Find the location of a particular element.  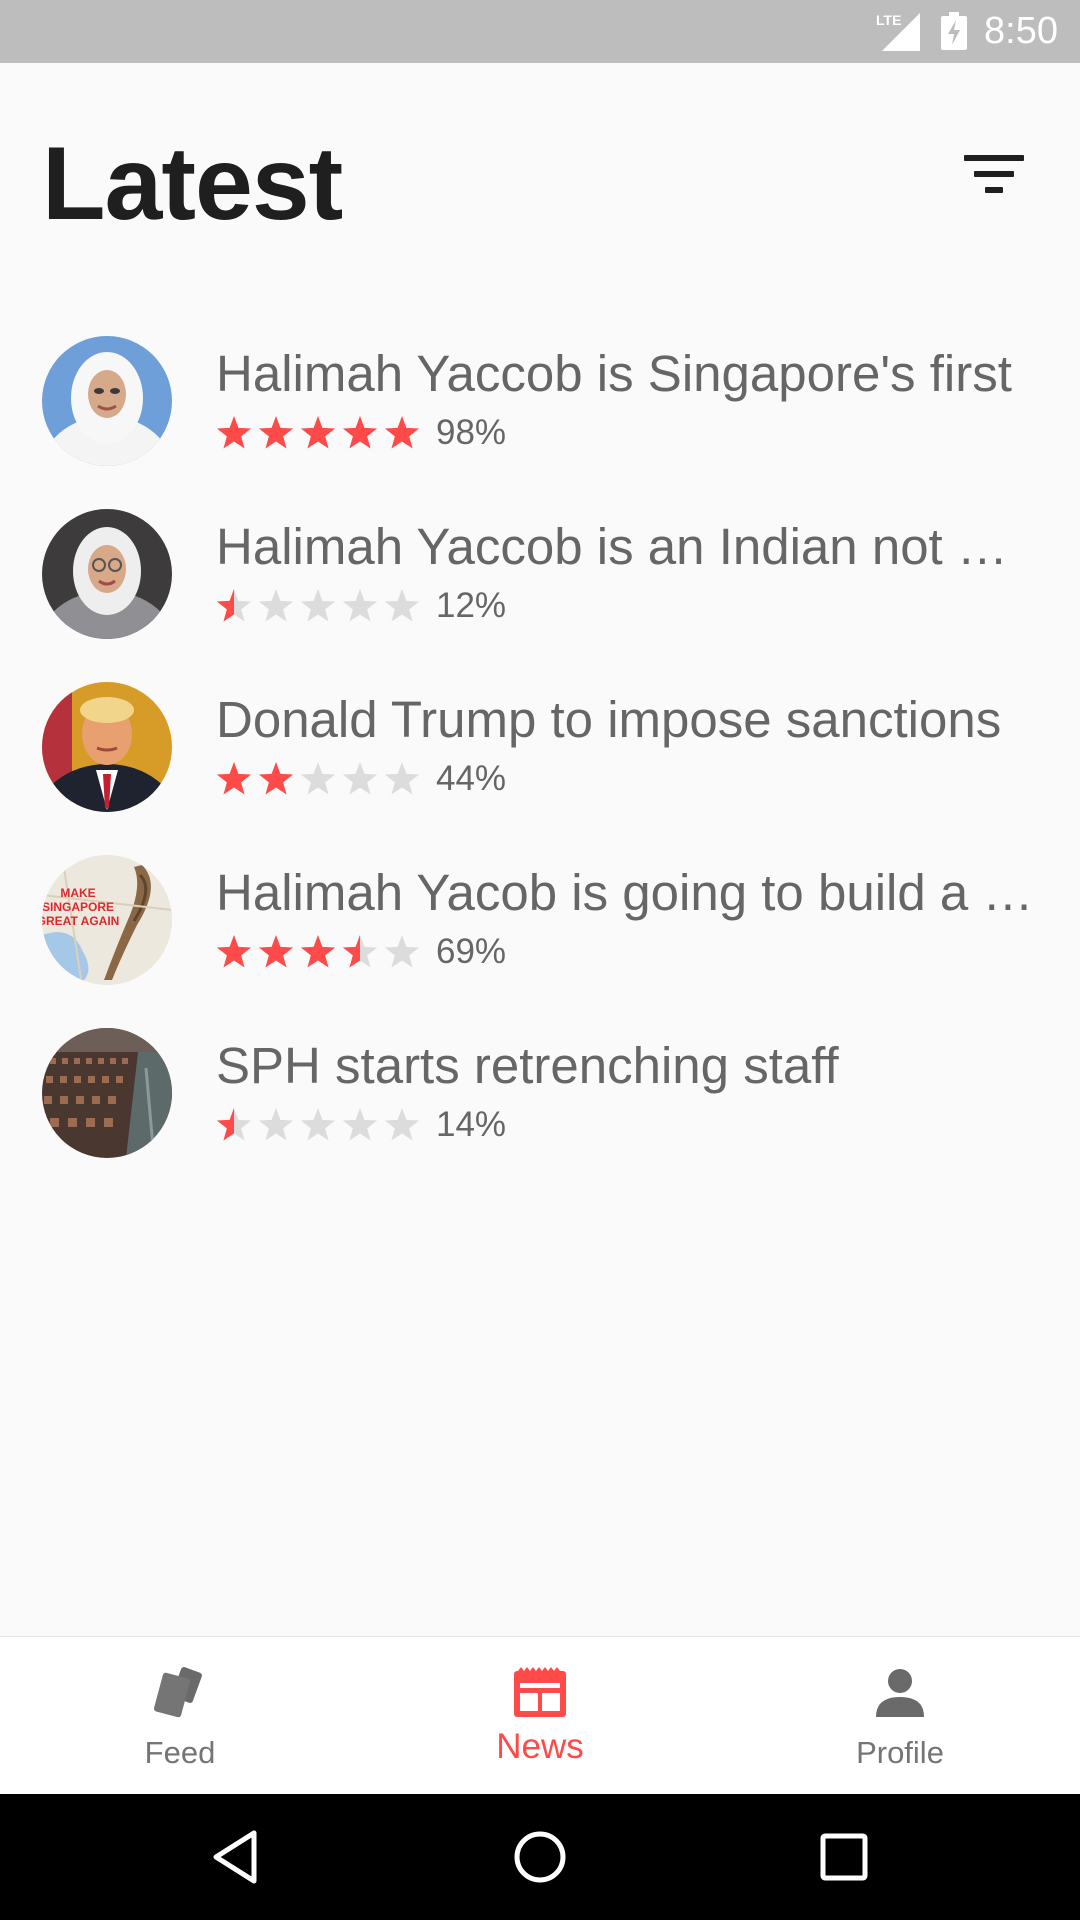

news-thumbnail: MAKE SINGAPORE GREAT AGAIN is located at coordinates (107, 920).